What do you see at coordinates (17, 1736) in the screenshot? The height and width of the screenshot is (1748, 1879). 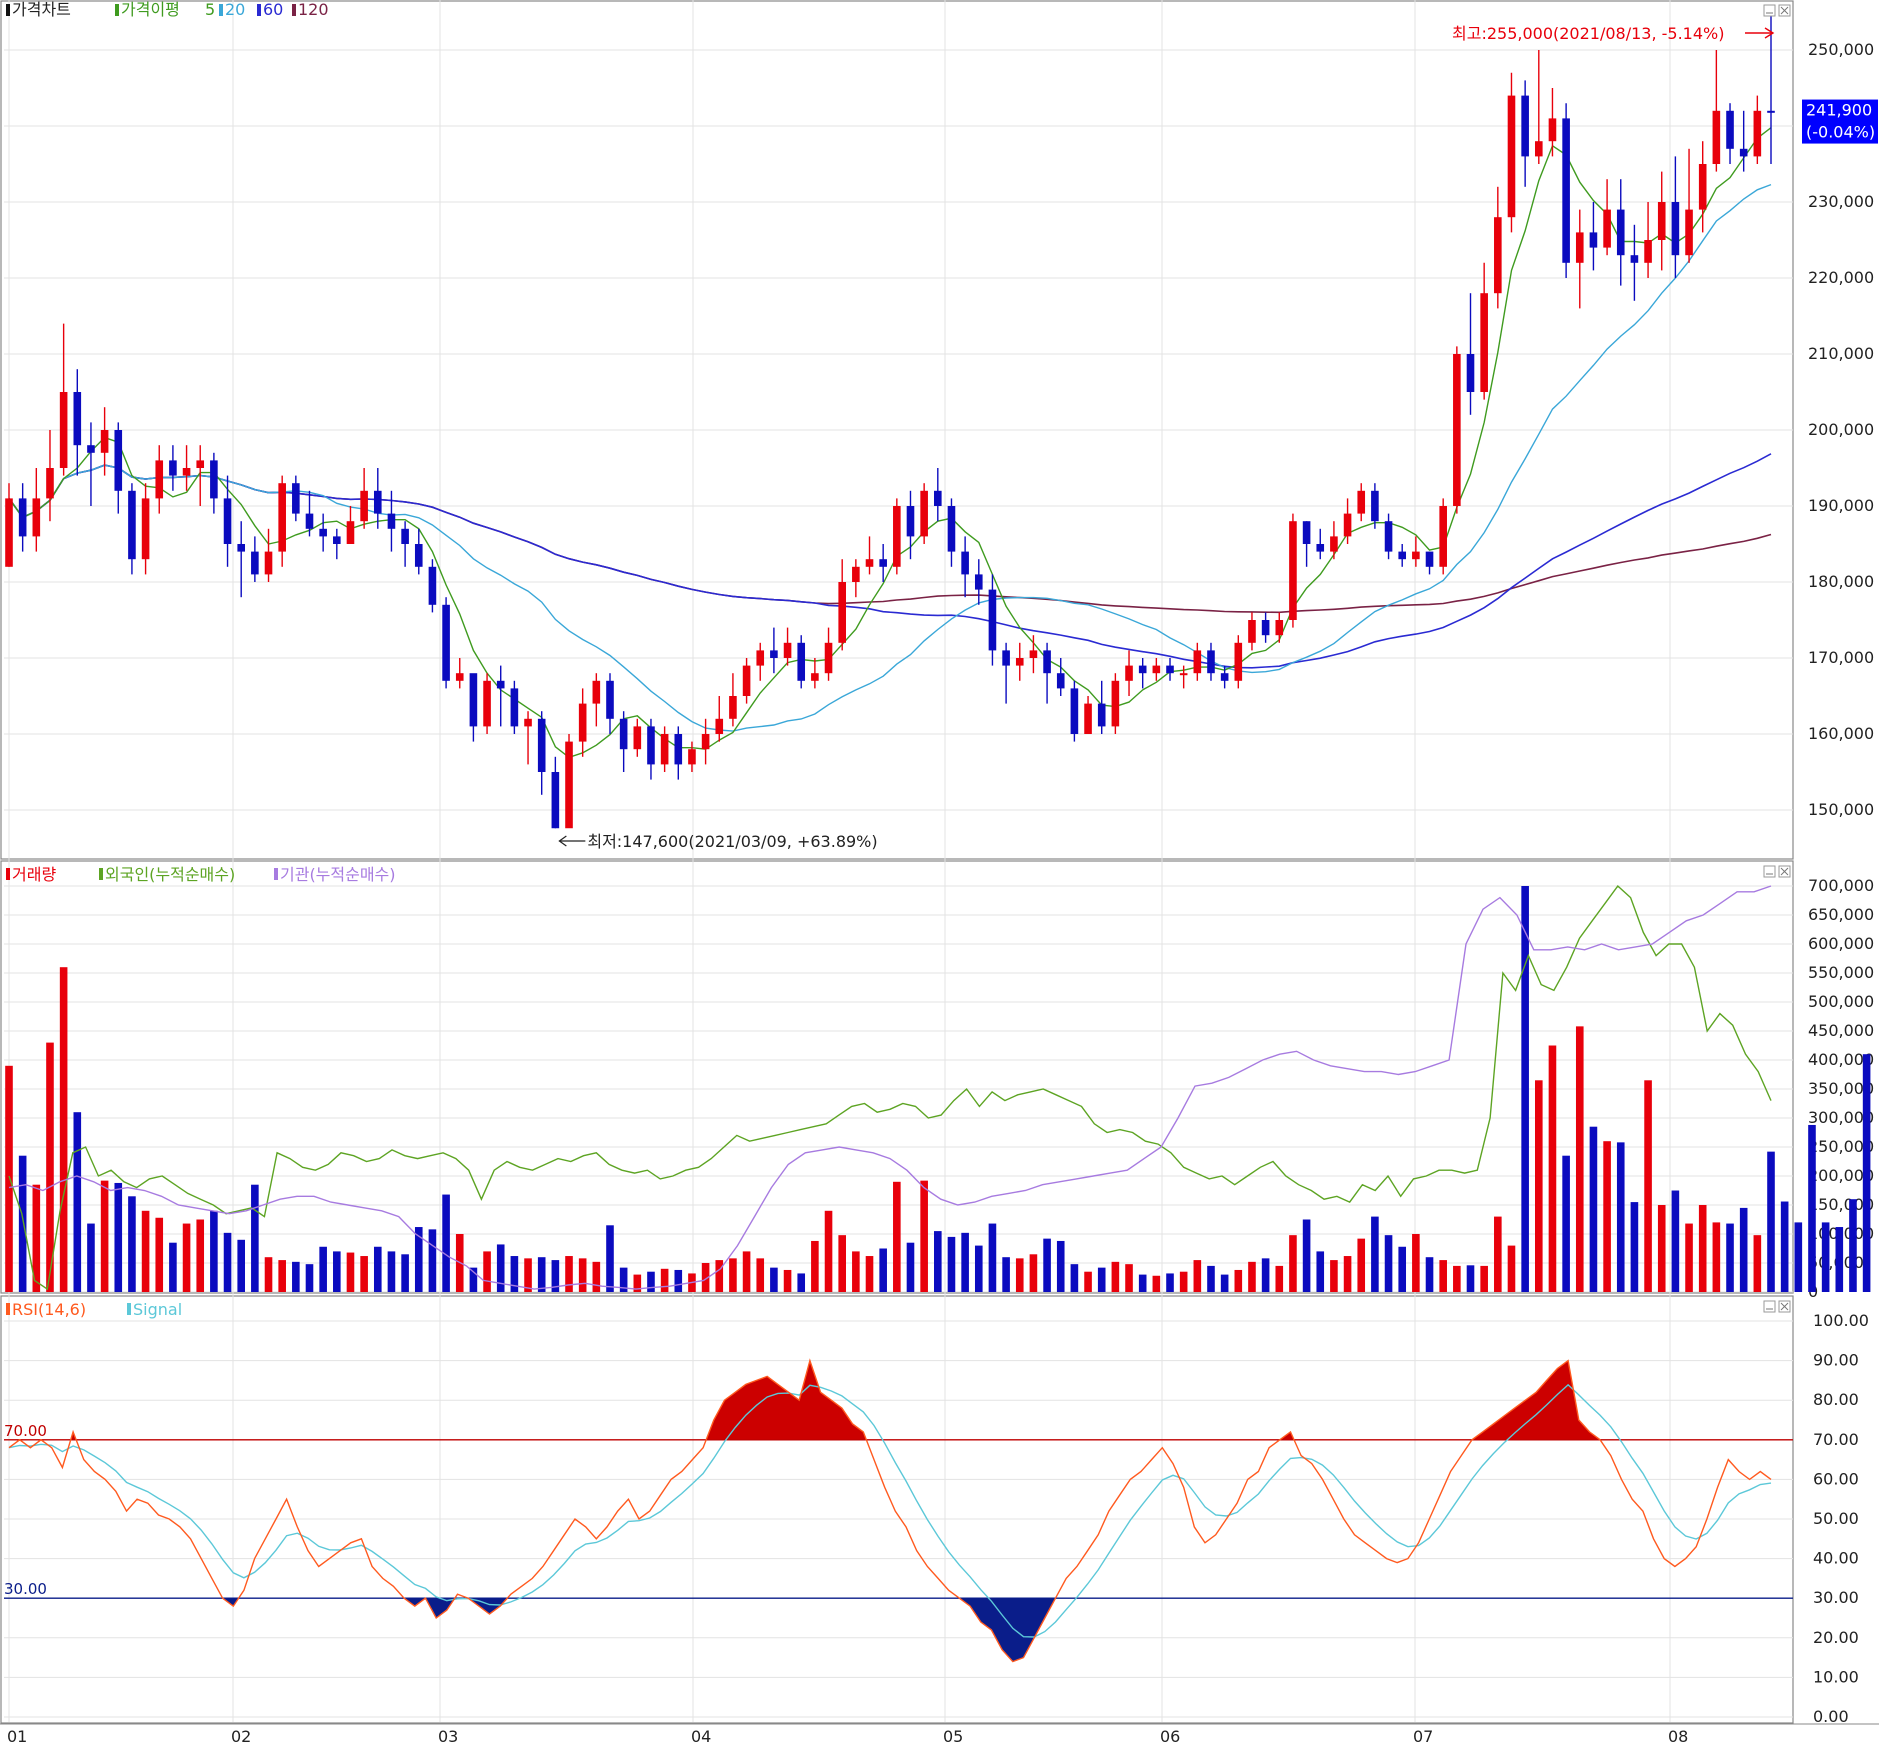 I see `month-label: 01` at bounding box center [17, 1736].